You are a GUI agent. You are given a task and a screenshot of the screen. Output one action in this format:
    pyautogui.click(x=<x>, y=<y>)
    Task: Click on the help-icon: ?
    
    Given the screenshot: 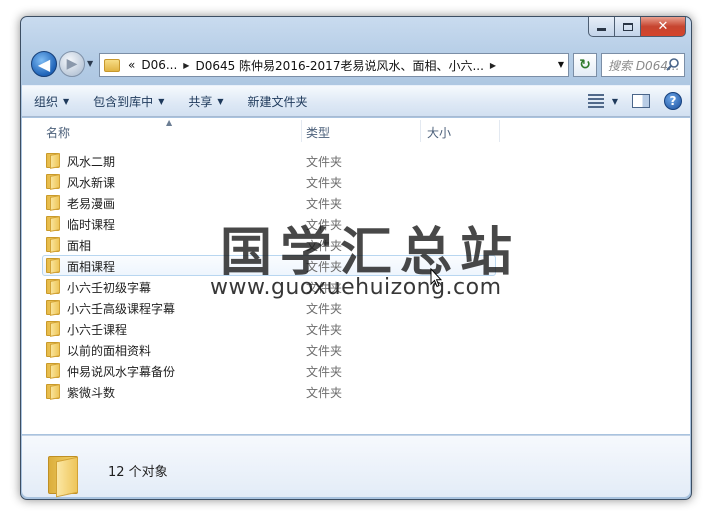 What is the action you would take?
    pyautogui.click(x=673, y=101)
    